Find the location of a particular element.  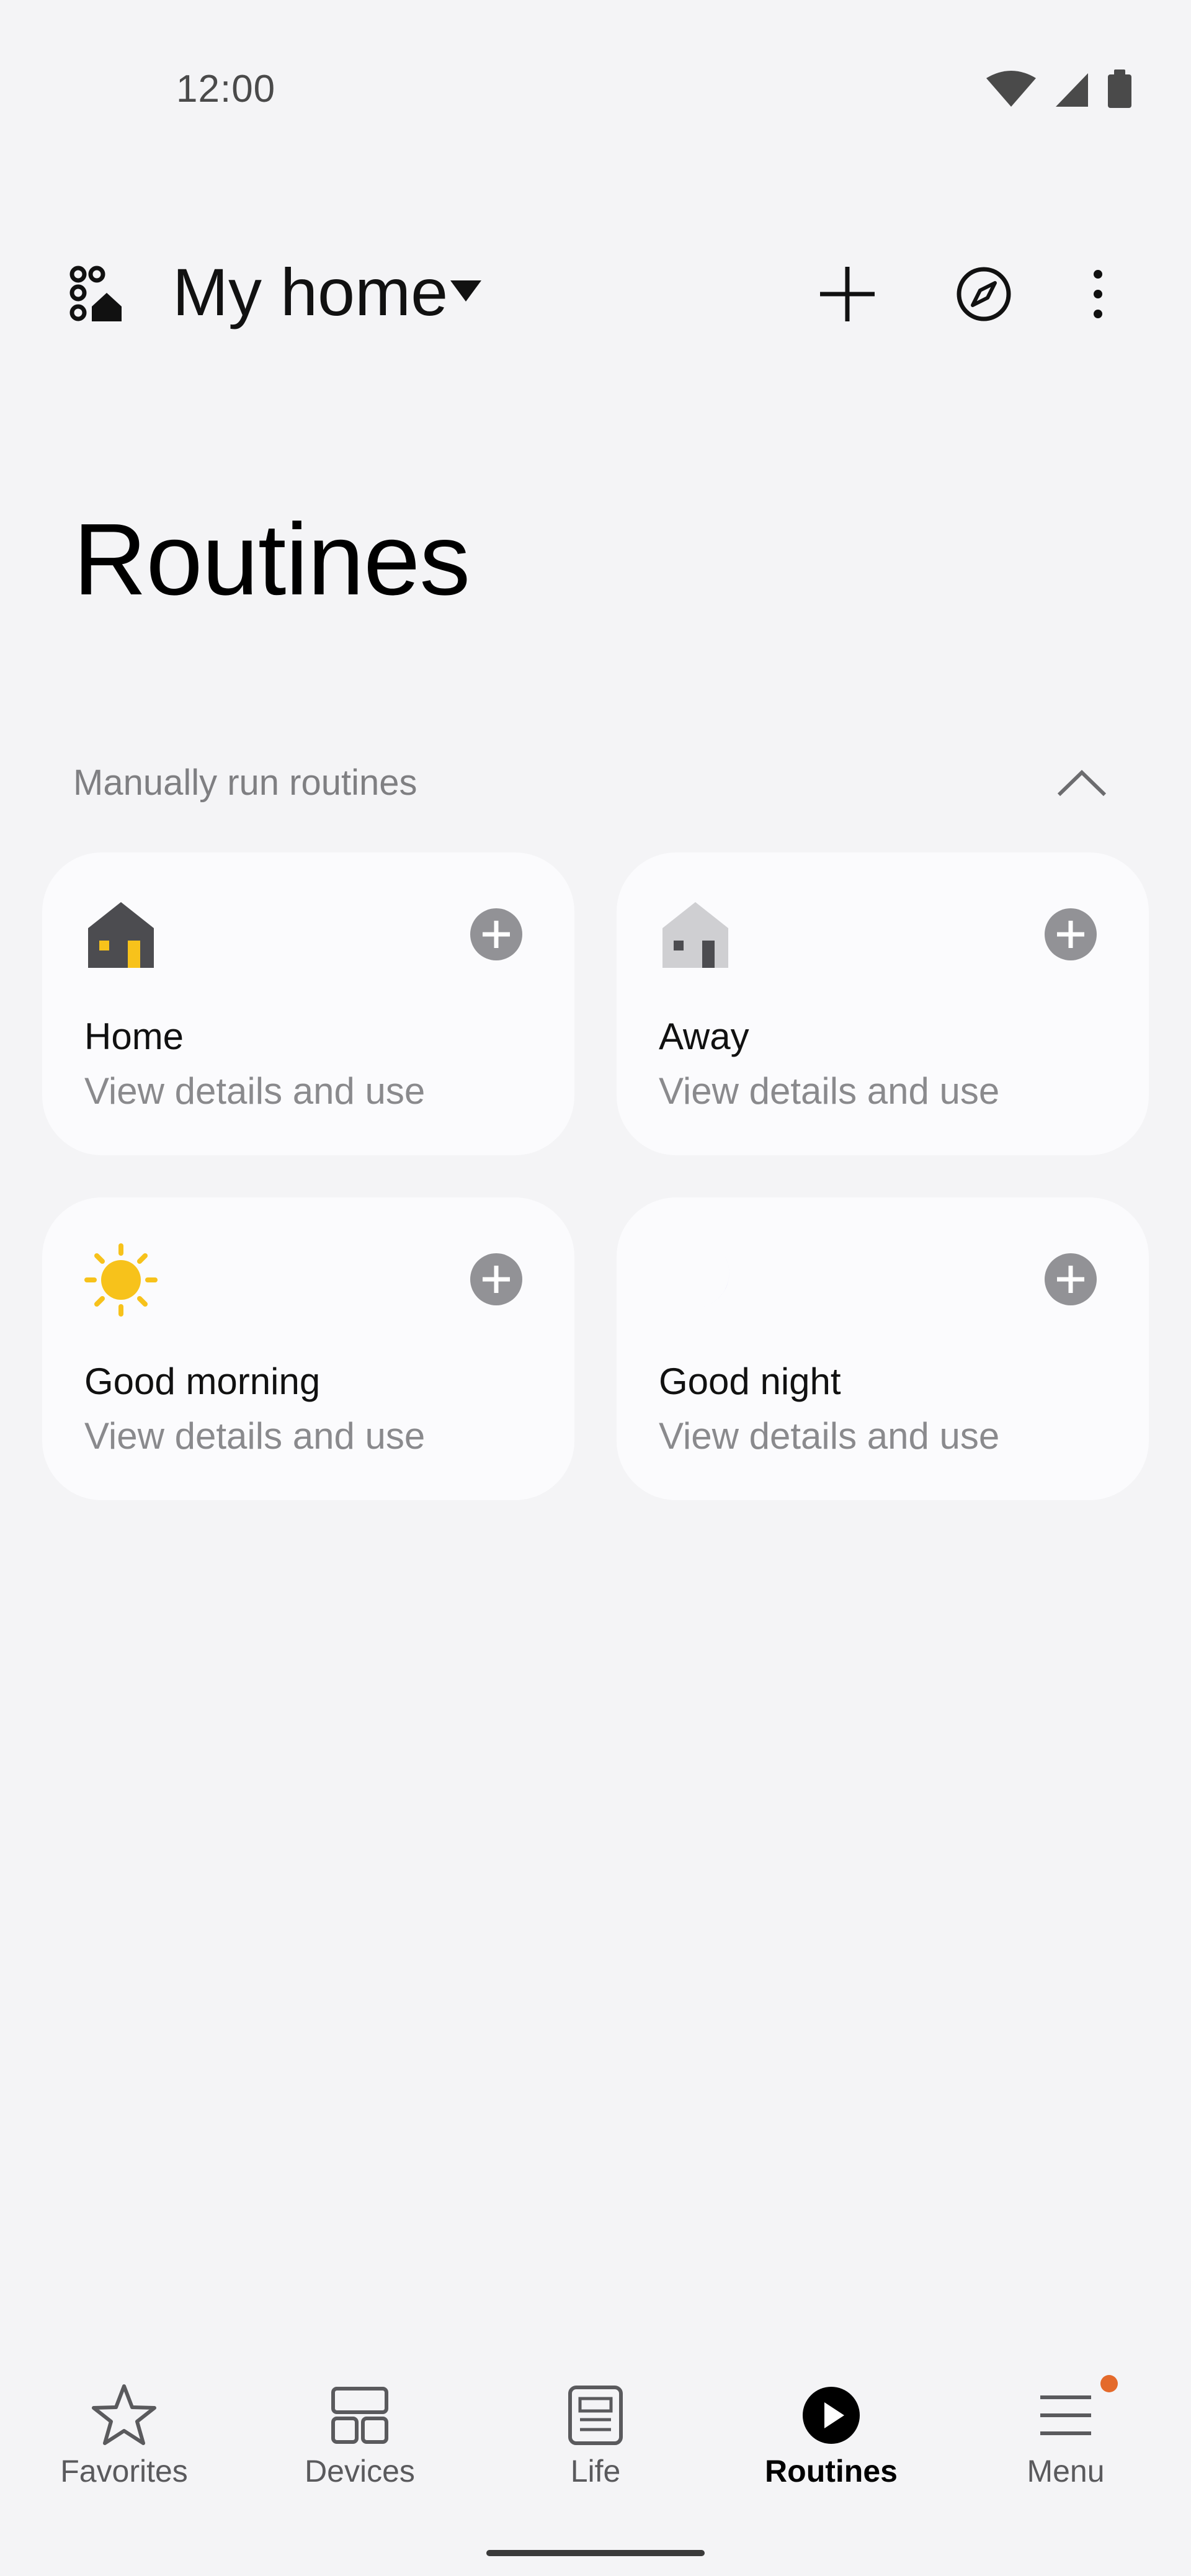

discover-button is located at coordinates (984, 294).